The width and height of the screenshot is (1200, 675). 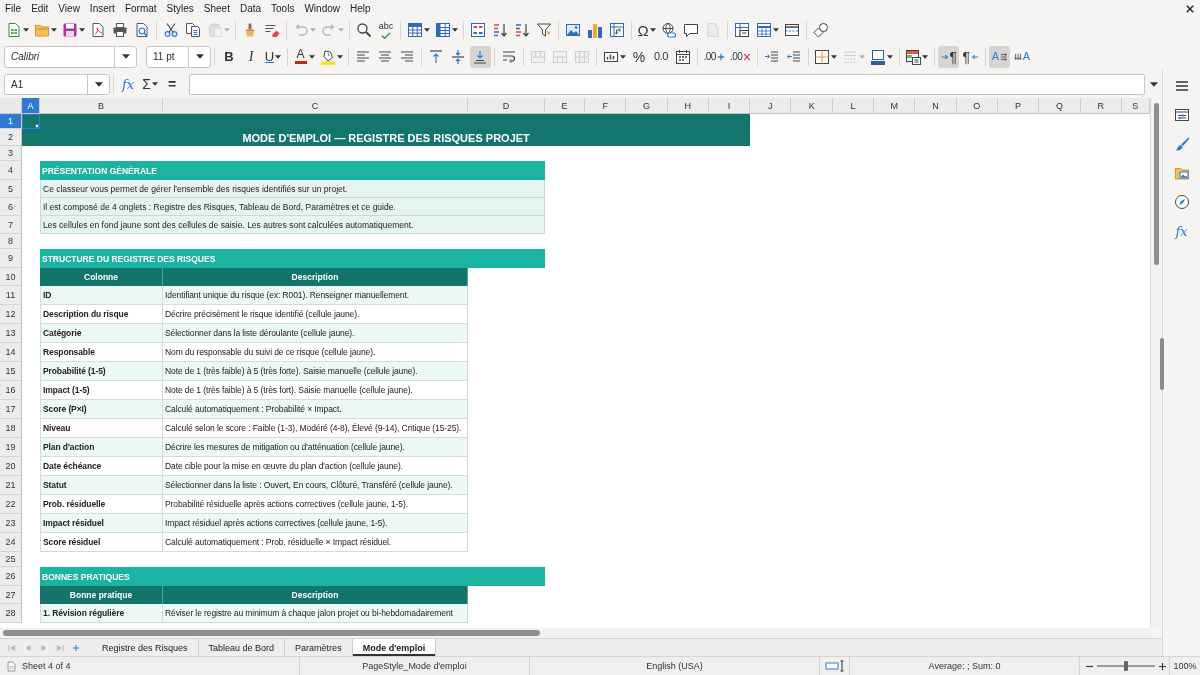 I want to click on menu-item: Data, so click(x=250, y=8).